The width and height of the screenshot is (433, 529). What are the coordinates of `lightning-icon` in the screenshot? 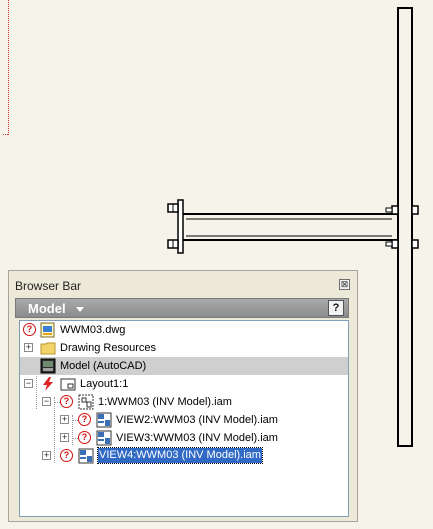 It's located at (48, 384).